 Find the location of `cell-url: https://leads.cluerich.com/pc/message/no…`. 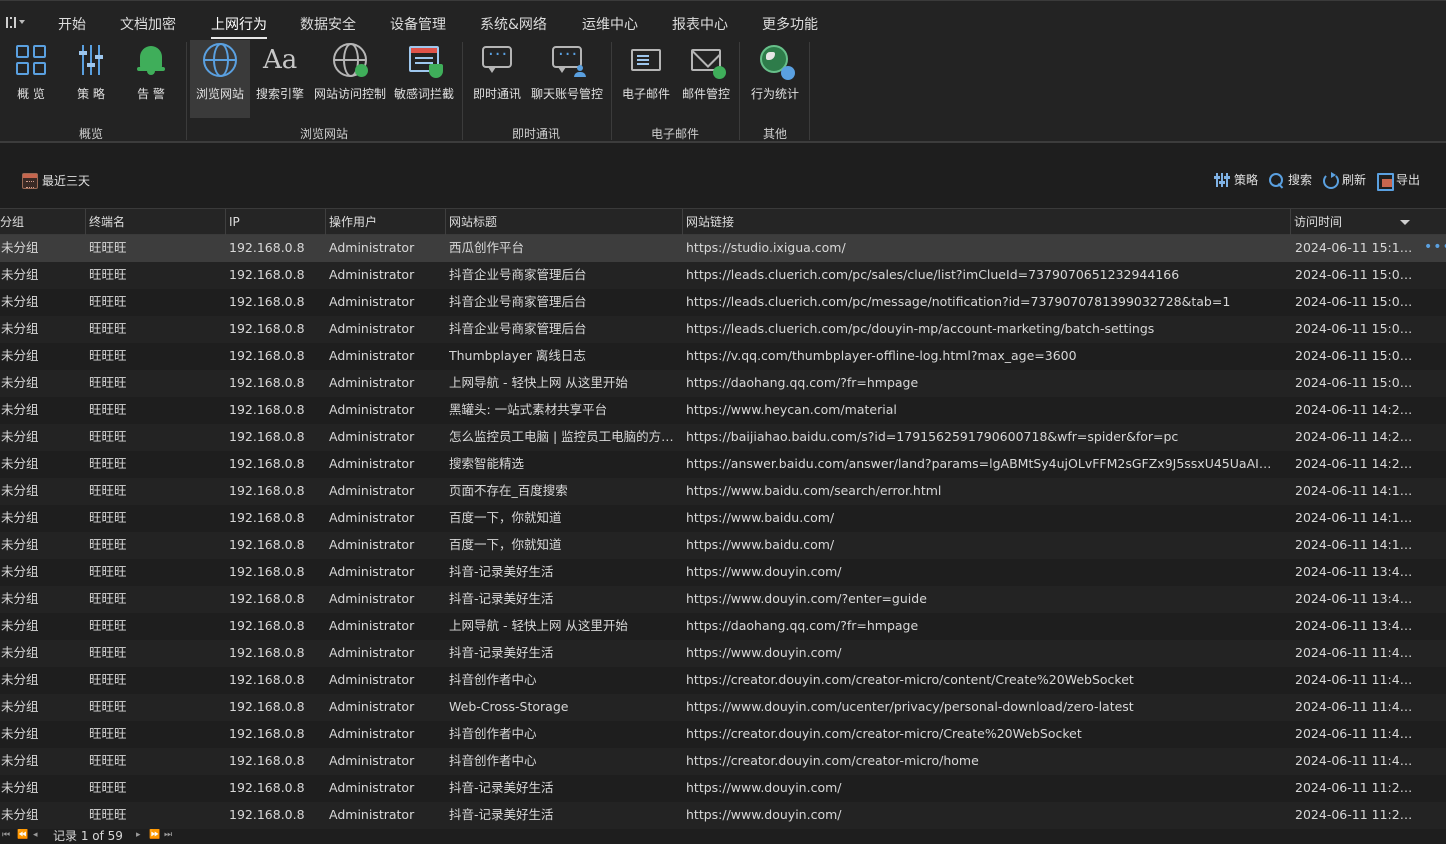

cell-url: https://leads.cluerich.com/pc/message/no… is located at coordinates (958, 301).